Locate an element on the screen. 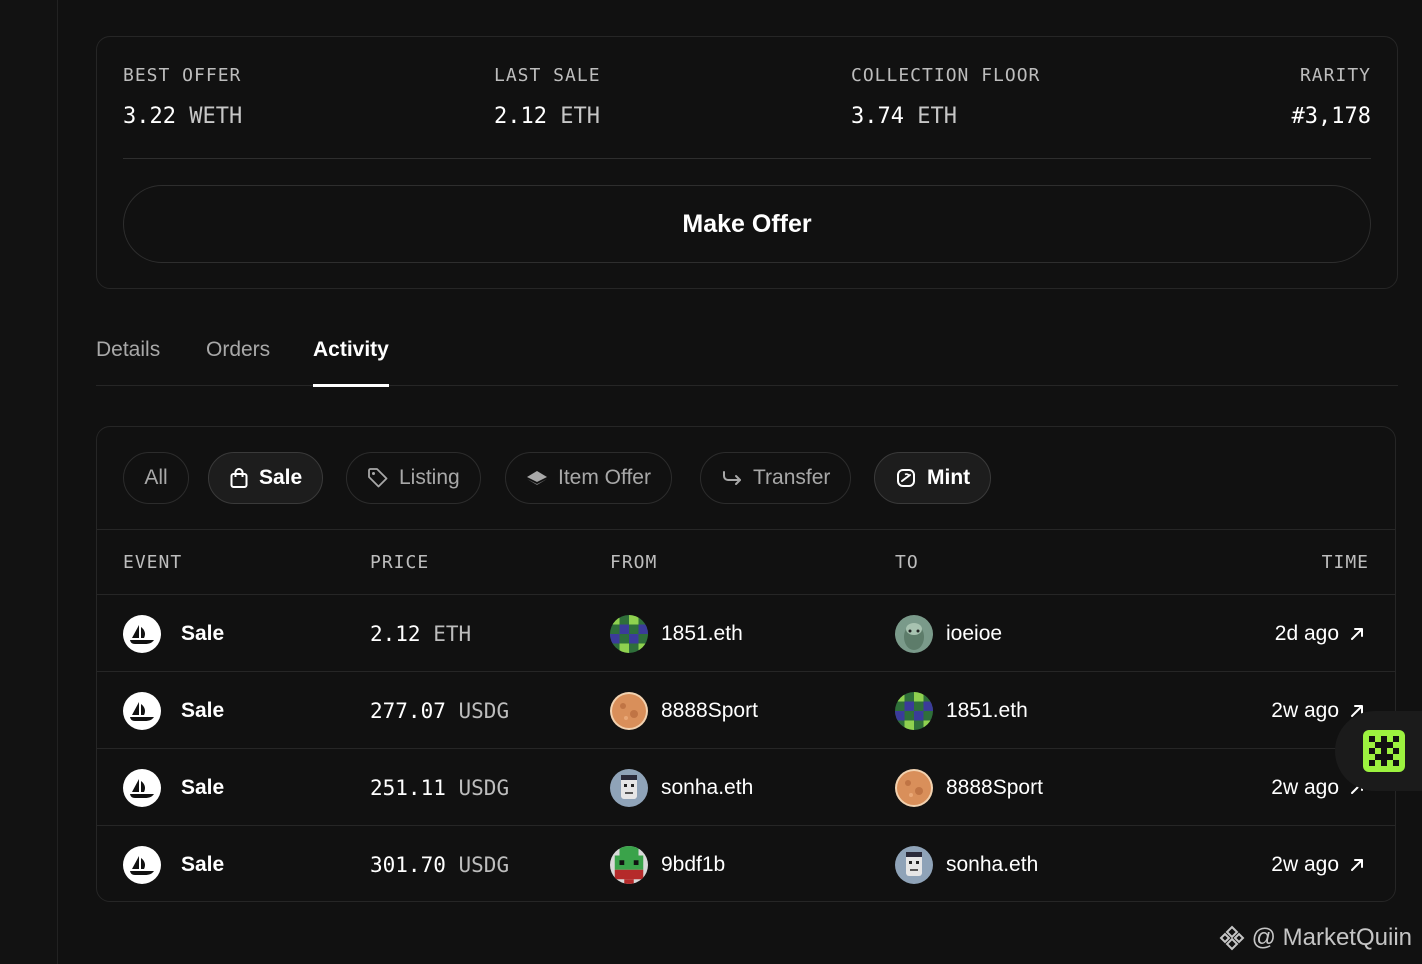 The image size is (1422, 964). best-offer-unit: WETH is located at coordinates (216, 116).